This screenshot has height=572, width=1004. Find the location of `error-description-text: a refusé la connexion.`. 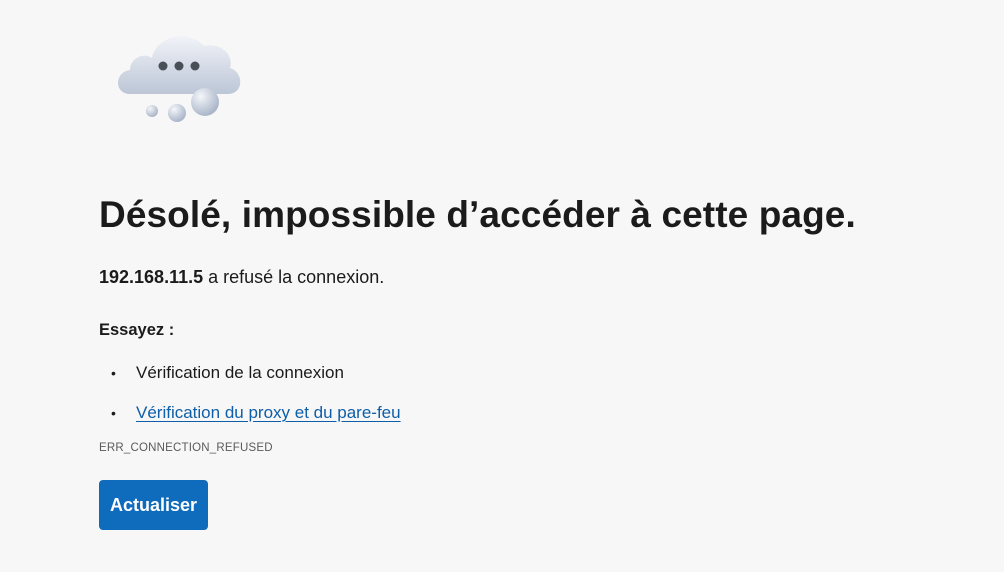

error-description-text: a refusé la connexion. is located at coordinates (294, 277).